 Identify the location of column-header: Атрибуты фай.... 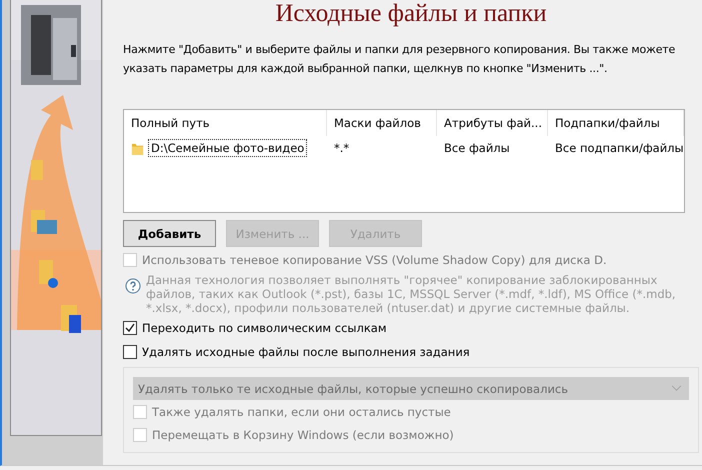
(492, 123).